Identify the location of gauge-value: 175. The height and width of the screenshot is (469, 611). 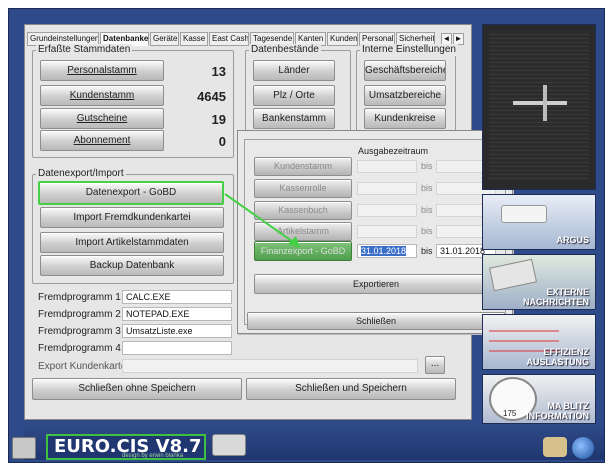
(510, 413).